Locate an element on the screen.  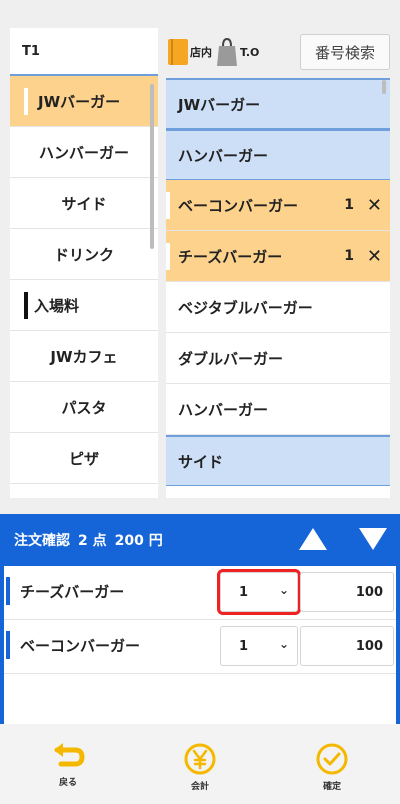
item-double-burger: ダブルバーガー is located at coordinates (278, 358).